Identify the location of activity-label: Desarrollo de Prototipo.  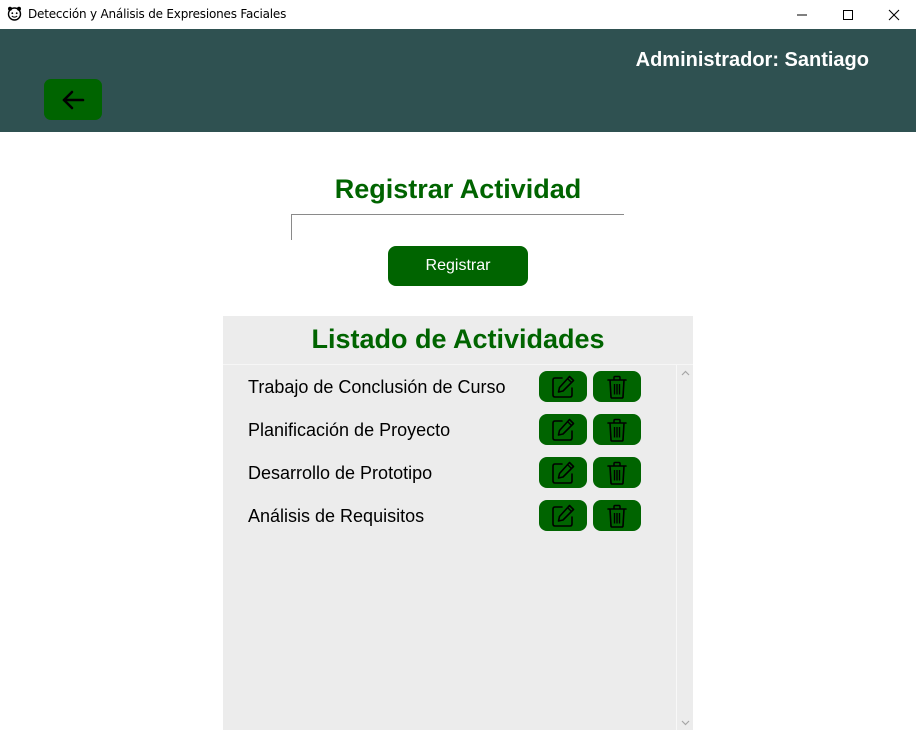
(340, 473).